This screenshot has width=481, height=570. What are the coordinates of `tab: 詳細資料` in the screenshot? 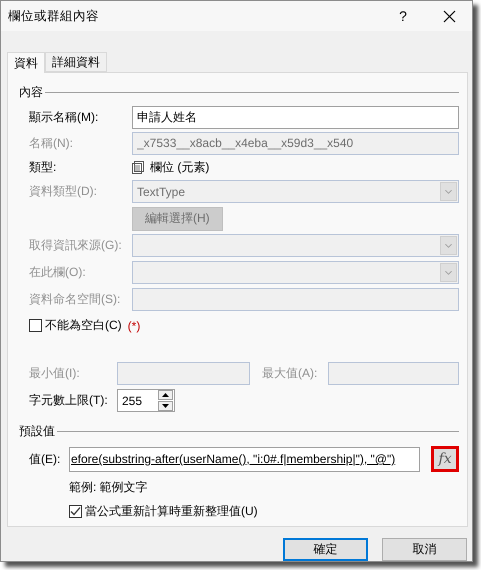 It's located at (76, 62).